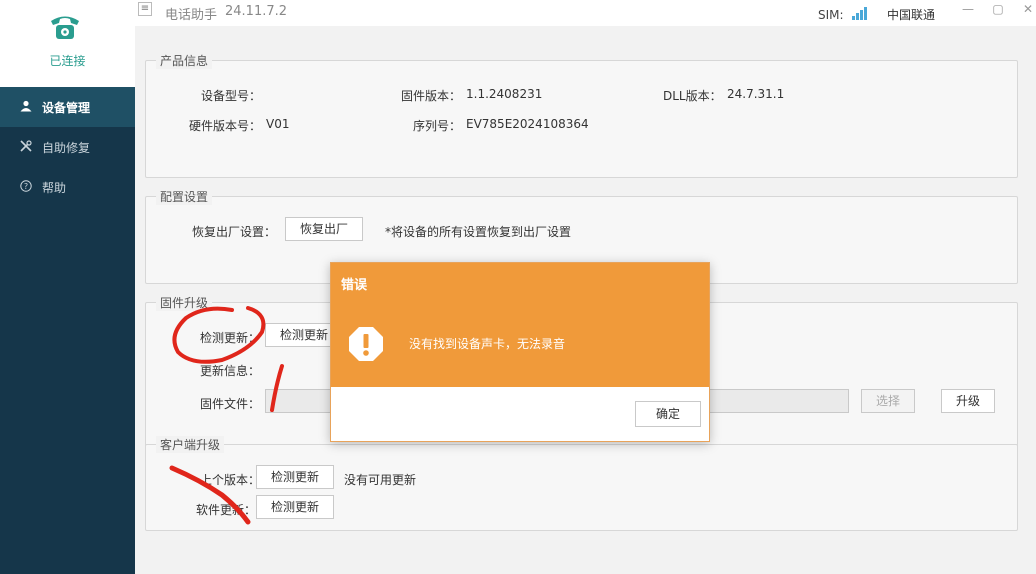  I want to click on no-update-status: 没有可用更新, so click(380, 480).